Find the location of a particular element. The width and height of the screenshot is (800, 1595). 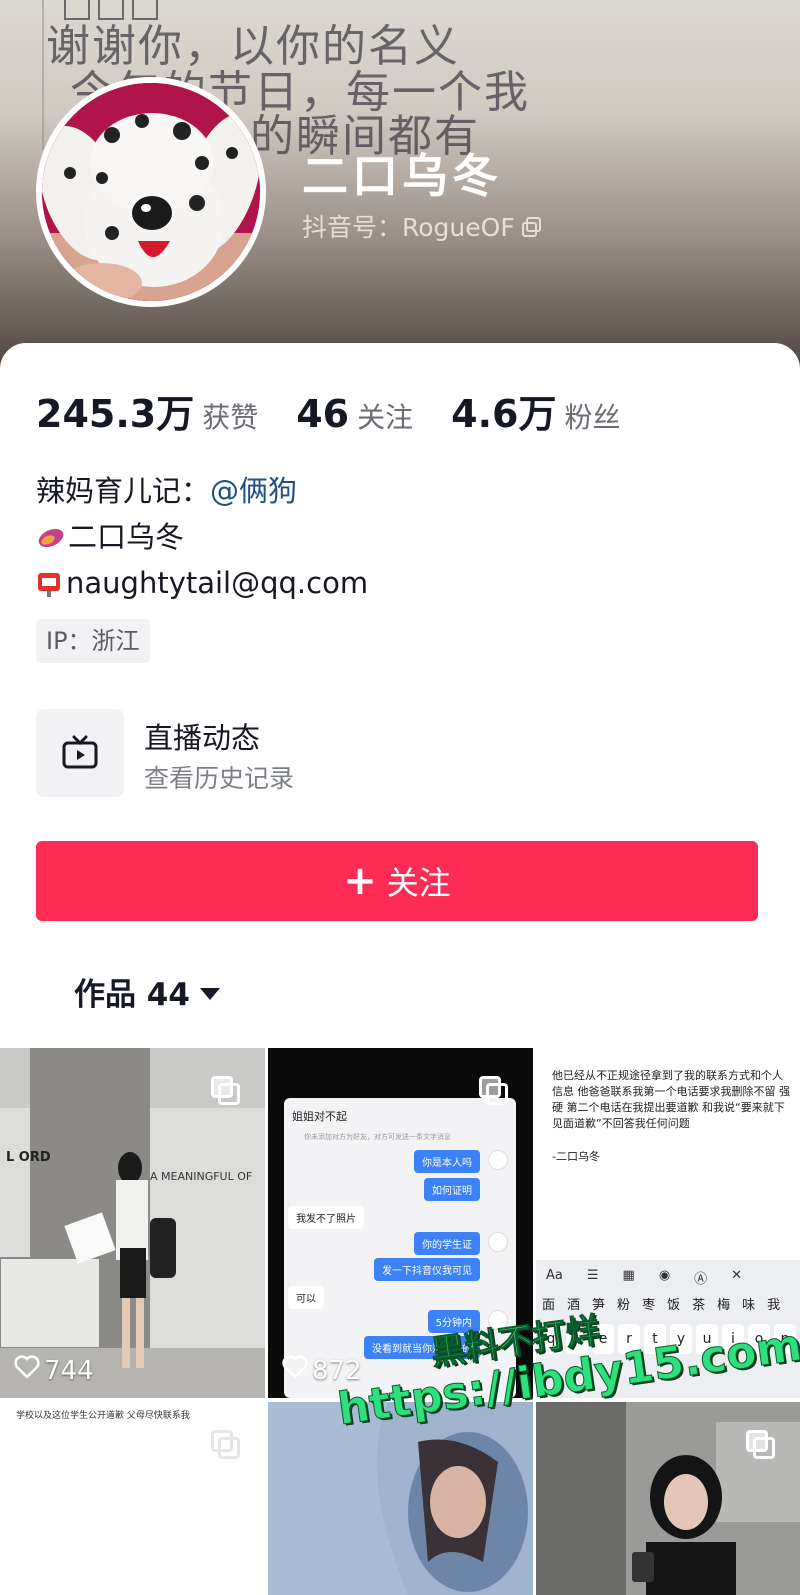

follow-button-label: 关注 is located at coordinates (418, 883).